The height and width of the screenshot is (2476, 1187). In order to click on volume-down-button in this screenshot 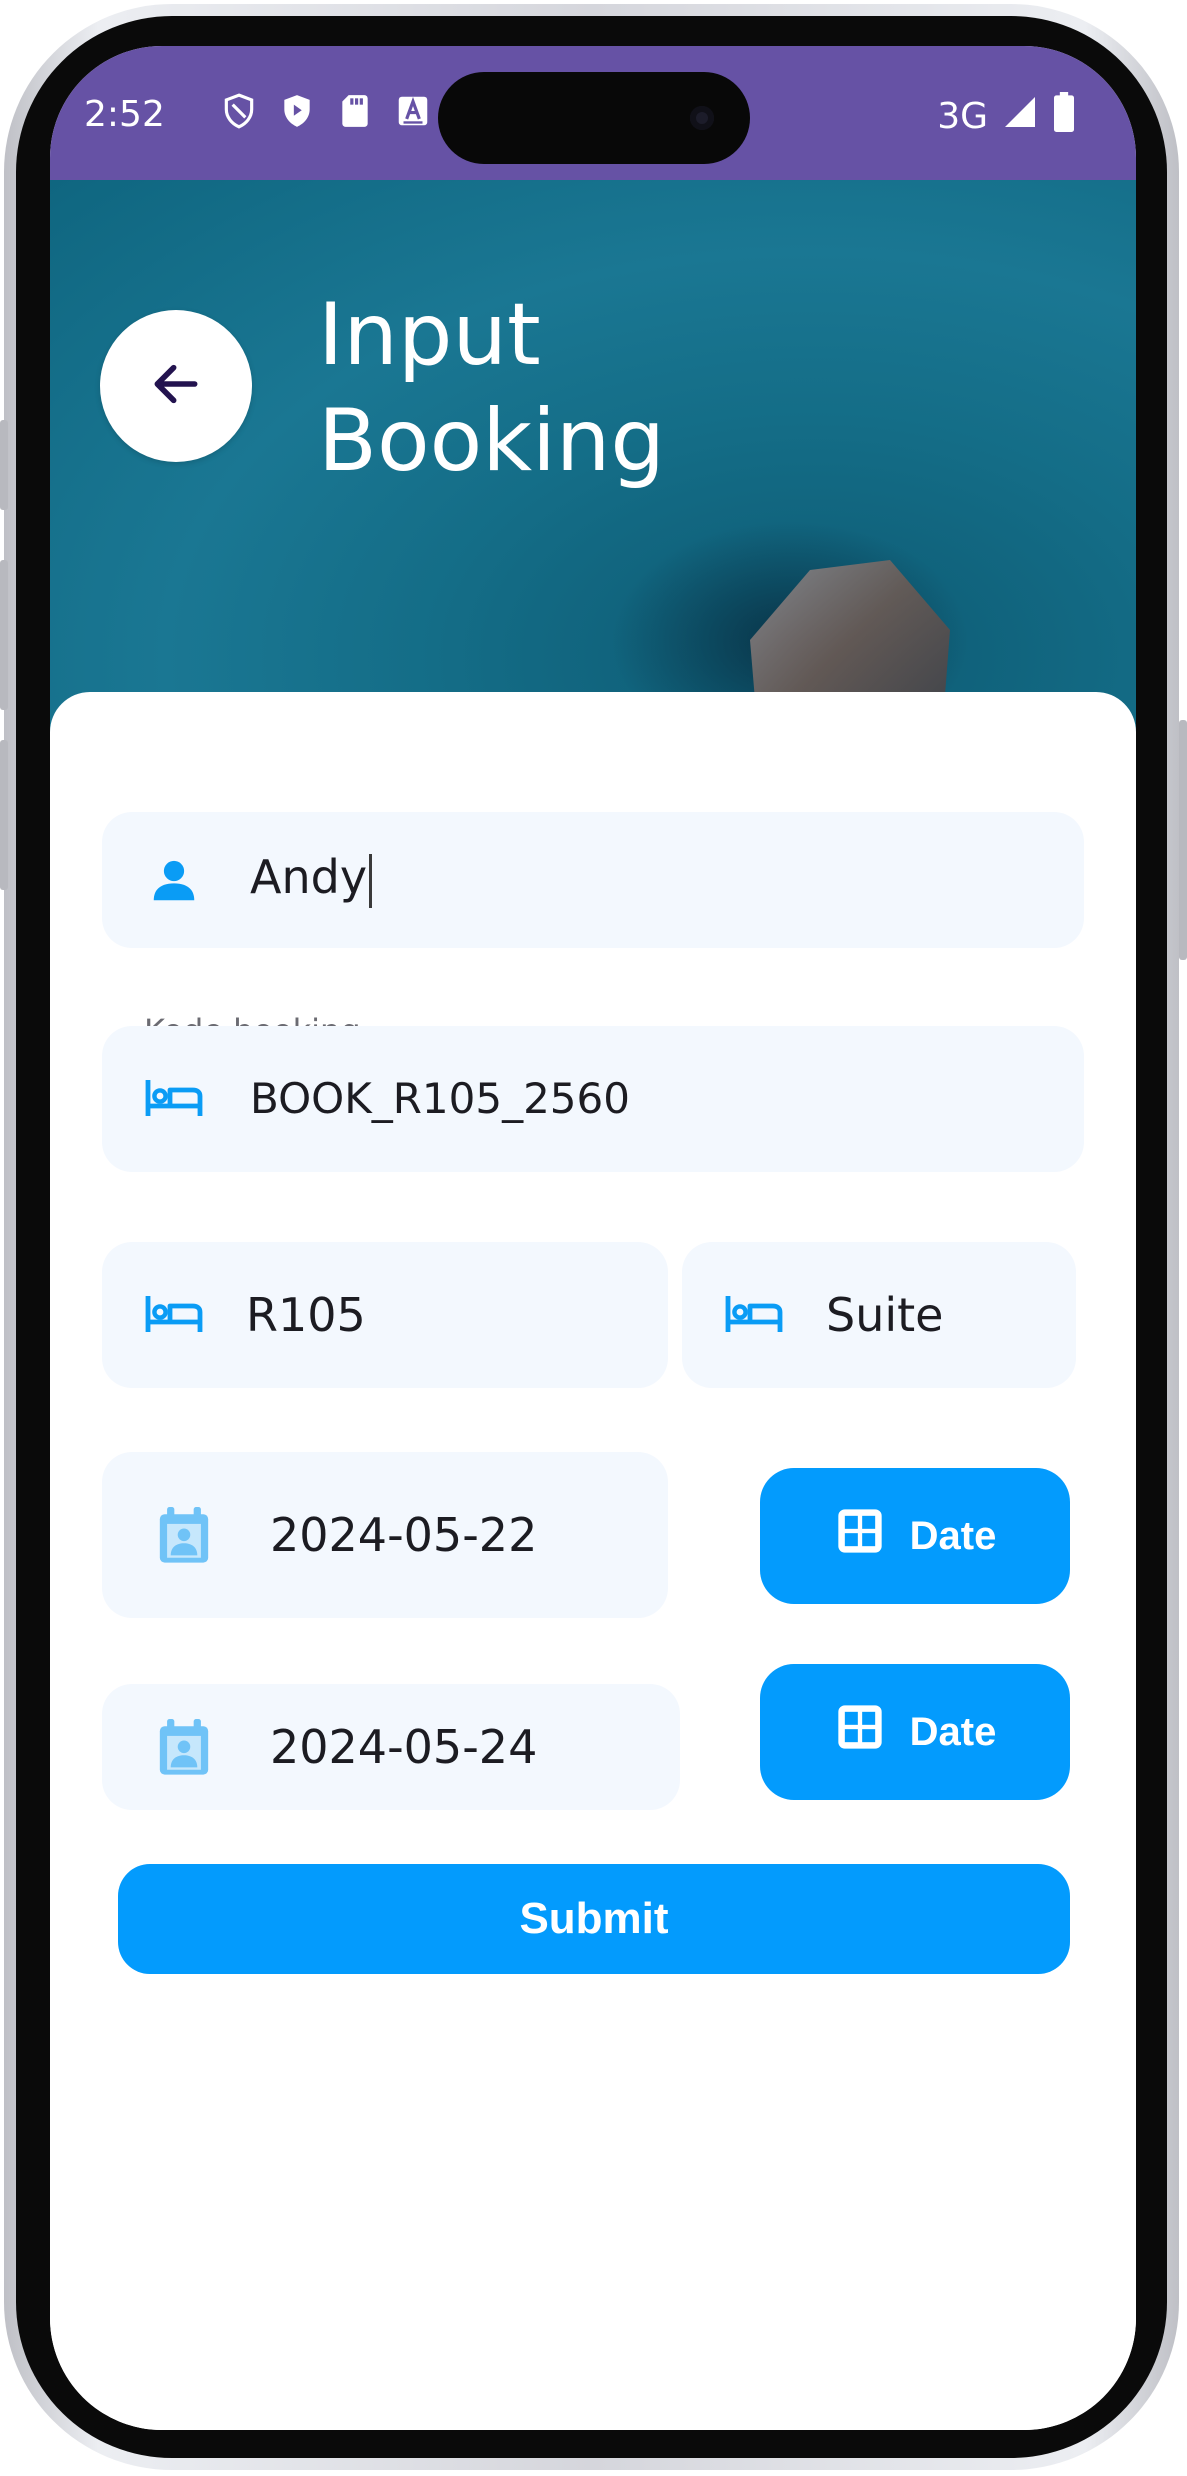, I will do `click(4, 815)`.